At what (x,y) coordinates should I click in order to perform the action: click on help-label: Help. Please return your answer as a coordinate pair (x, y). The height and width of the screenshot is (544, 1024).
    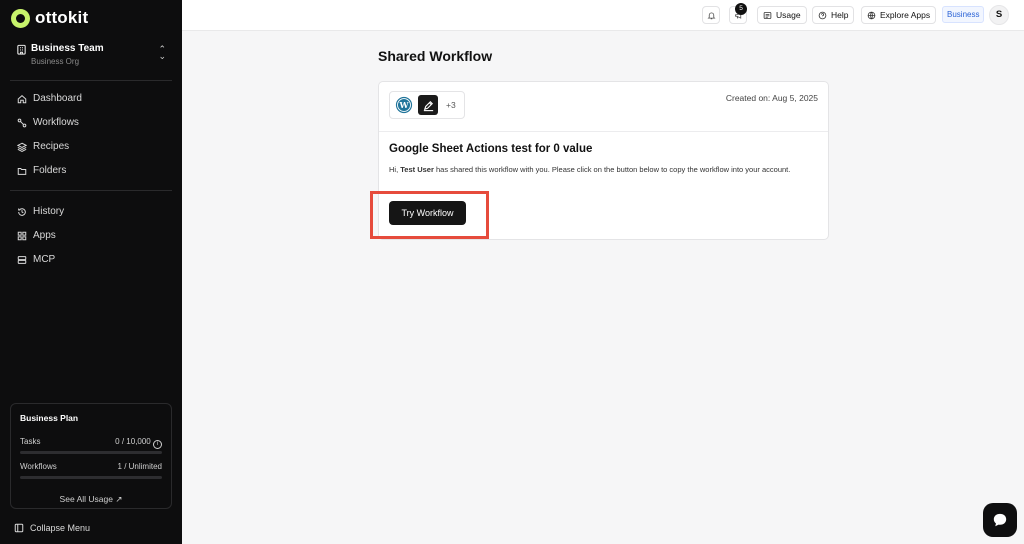
    Looking at the image, I should click on (840, 15).